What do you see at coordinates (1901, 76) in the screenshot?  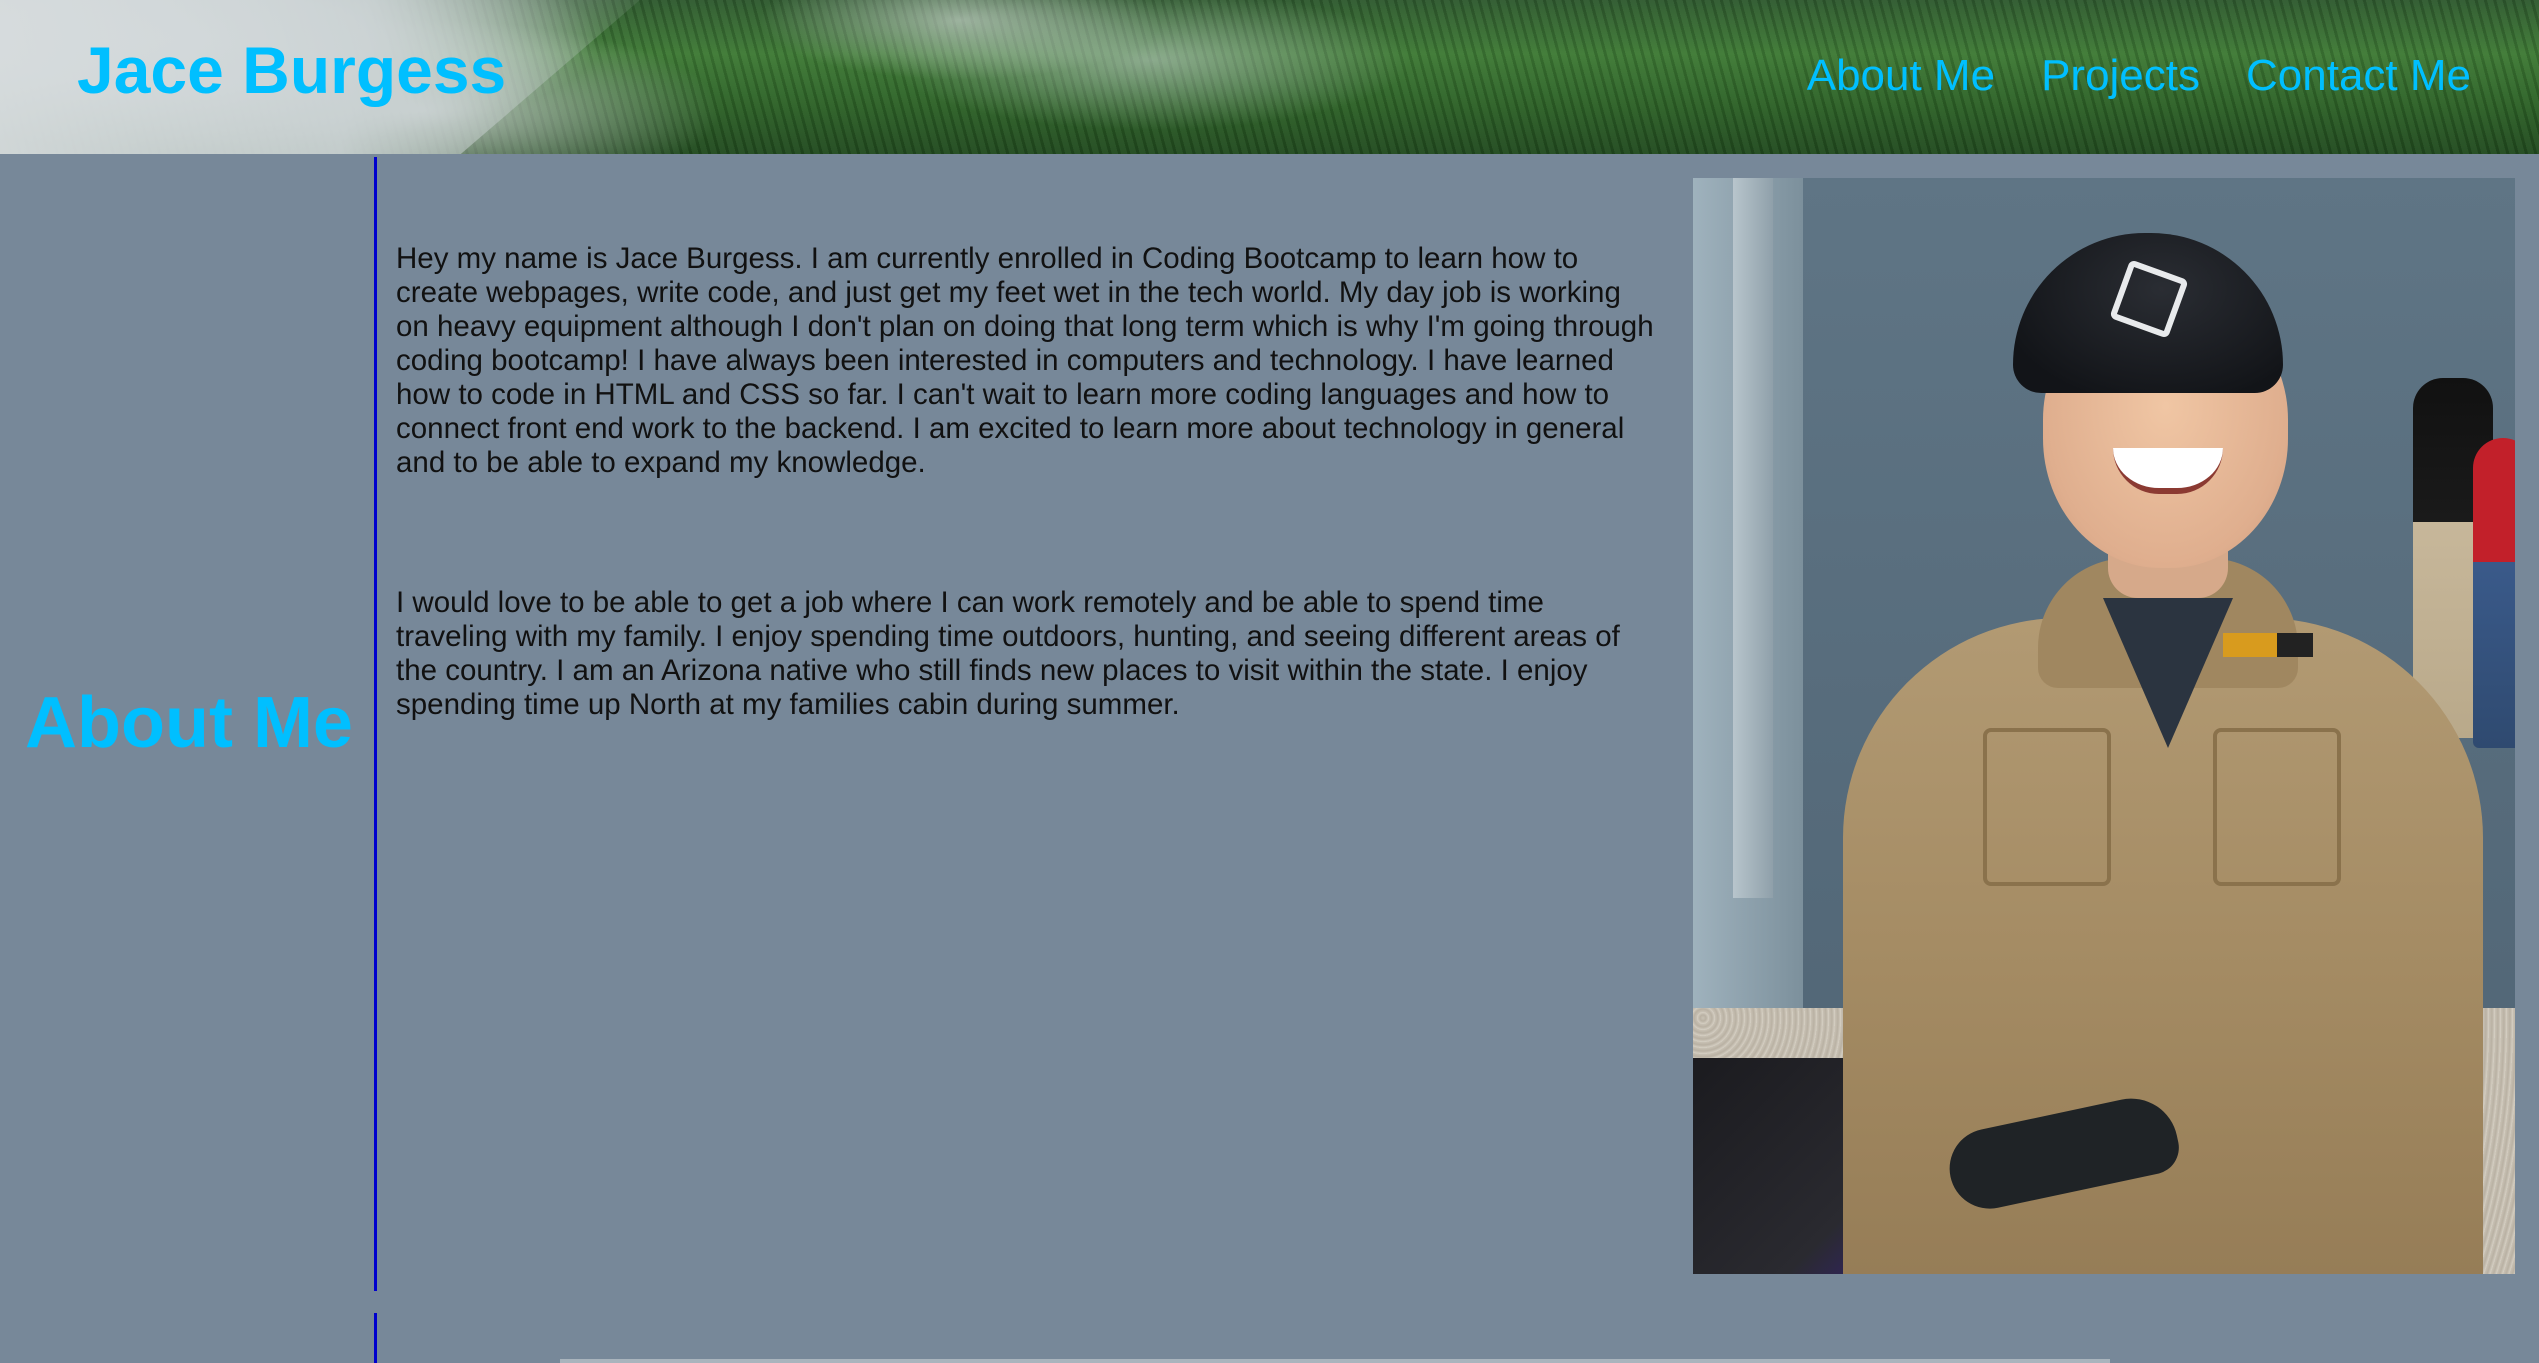 I see `nav-link-about-me: About Me` at bounding box center [1901, 76].